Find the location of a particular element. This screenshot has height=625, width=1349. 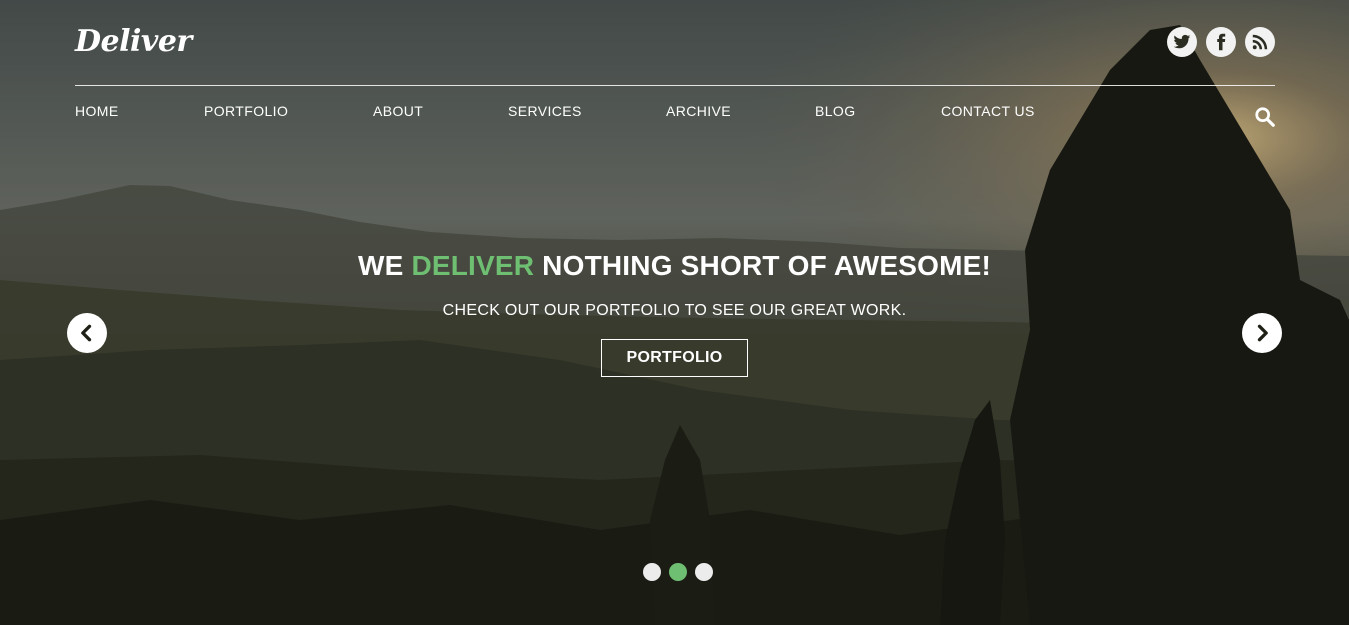

chevron-left-icon is located at coordinates (86, 333).